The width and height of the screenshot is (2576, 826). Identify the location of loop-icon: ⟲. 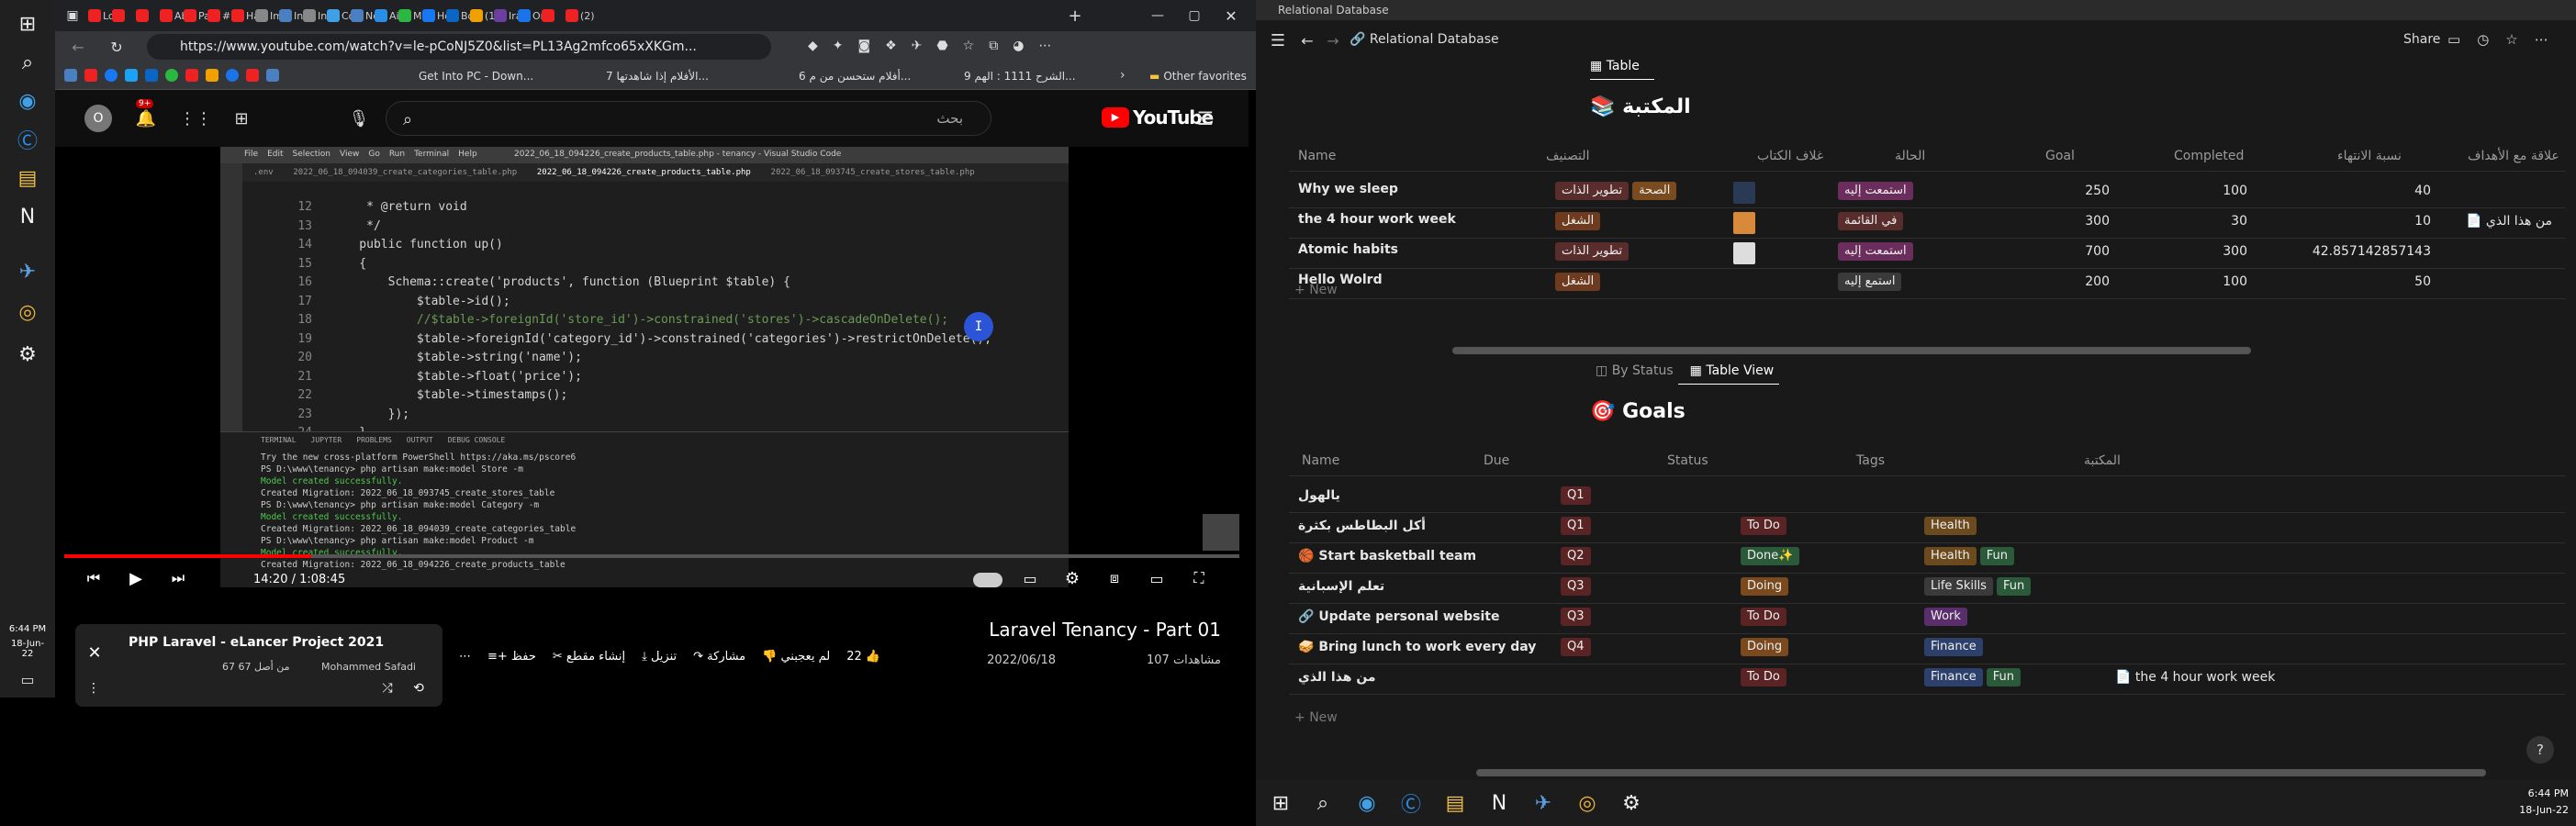
(418, 688).